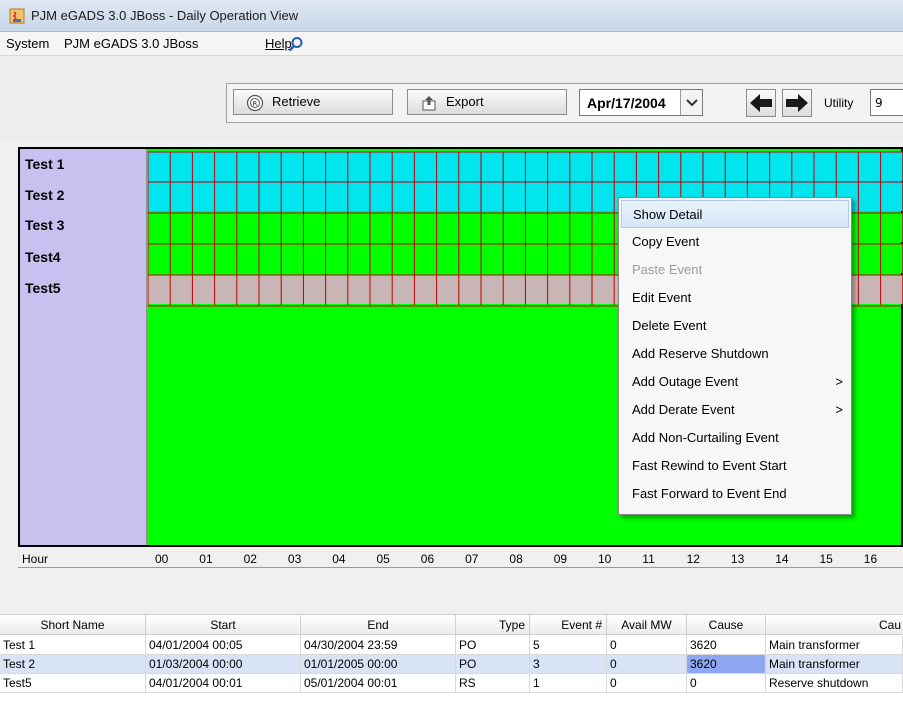 The width and height of the screenshot is (903, 719). What do you see at coordinates (460, 558) in the screenshot?
I see `hour-axis: Hour 00 01 02 03 04 05 06 07 08 09 10 11 12 13 14 15 16` at bounding box center [460, 558].